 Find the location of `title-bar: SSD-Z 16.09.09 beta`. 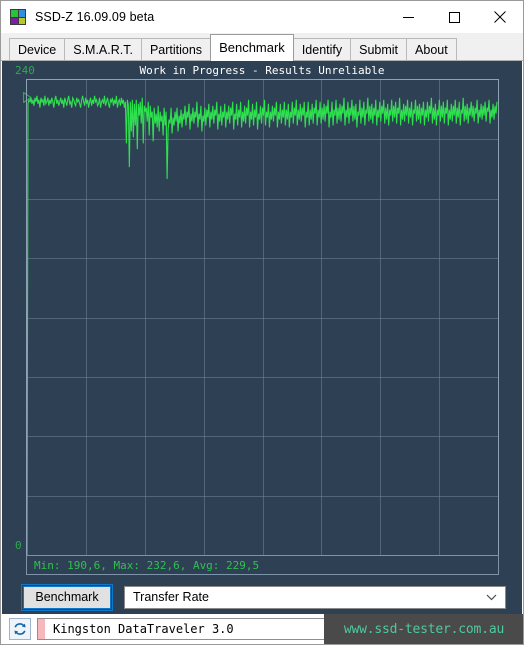

title-bar: SSD-Z 16.09.09 beta is located at coordinates (262, 17).